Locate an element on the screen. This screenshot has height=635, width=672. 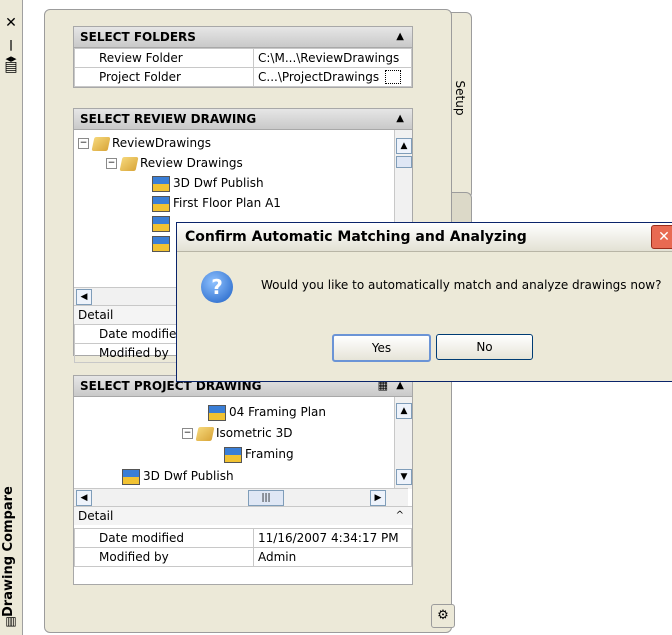
properties-icon: ▤ is located at coordinates (11, 67).